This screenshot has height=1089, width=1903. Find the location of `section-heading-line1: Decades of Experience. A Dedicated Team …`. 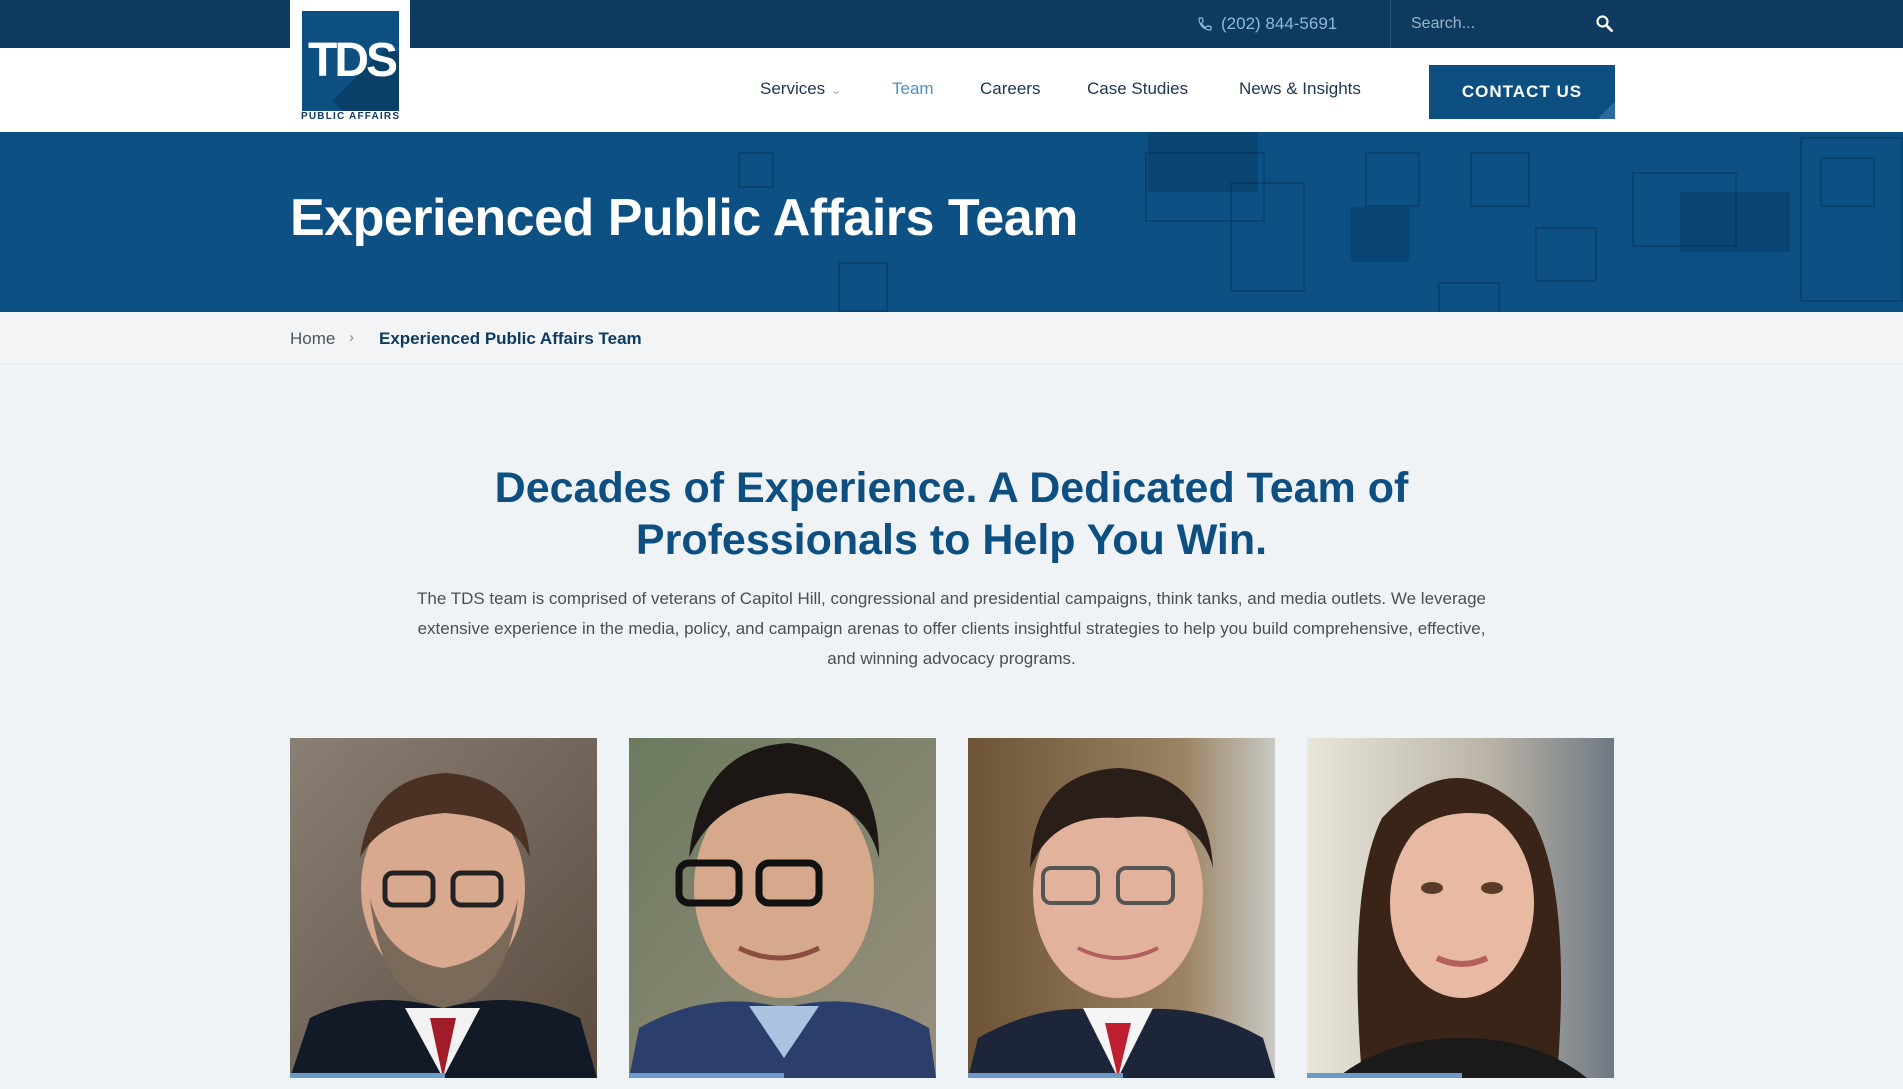

section-heading-line1: Decades of Experience. A Dedicated Team … is located at coordinates (951, 488).